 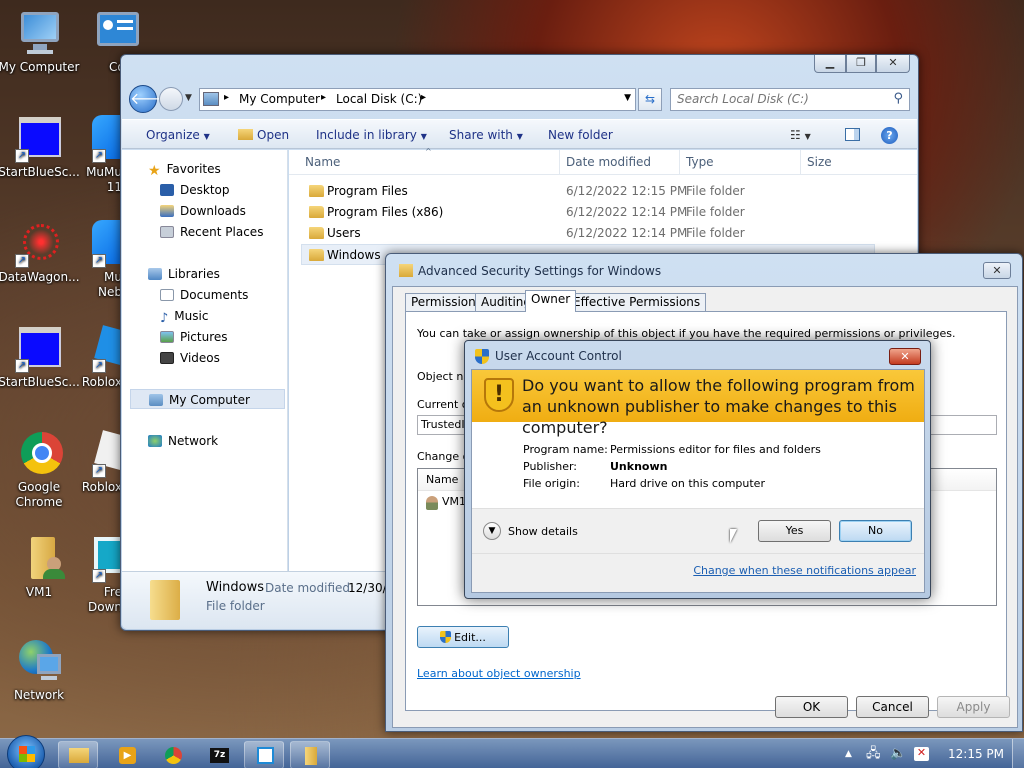 What do you see at coordinates (264, 754) in the screenshot?
I see `taskbar-app` at bounding box center [264, 754].